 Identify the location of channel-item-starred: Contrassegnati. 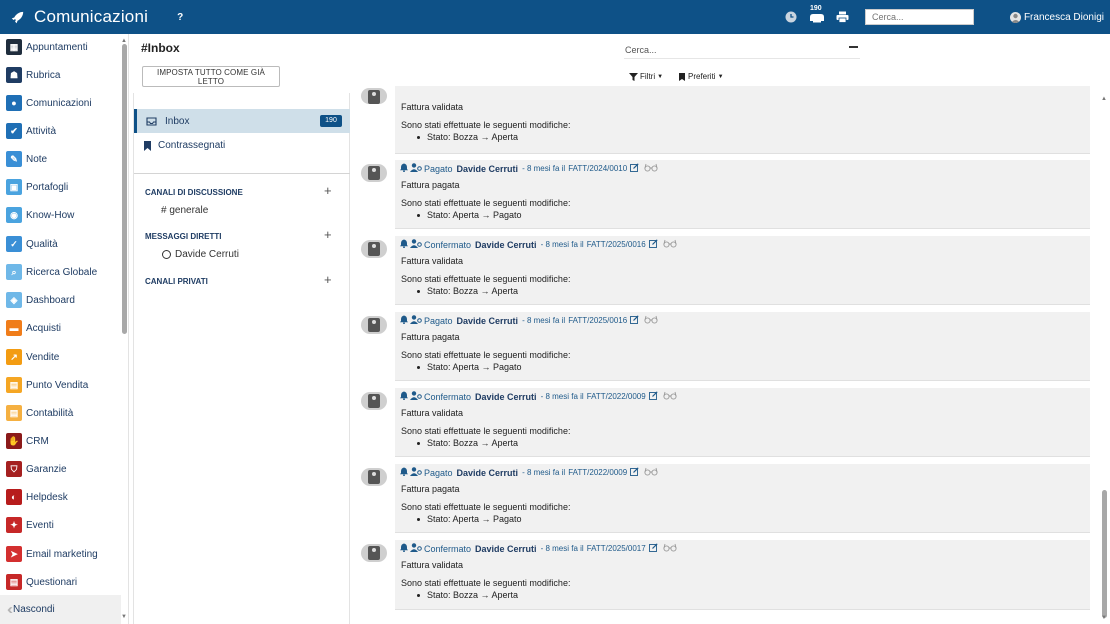
(184, 145).